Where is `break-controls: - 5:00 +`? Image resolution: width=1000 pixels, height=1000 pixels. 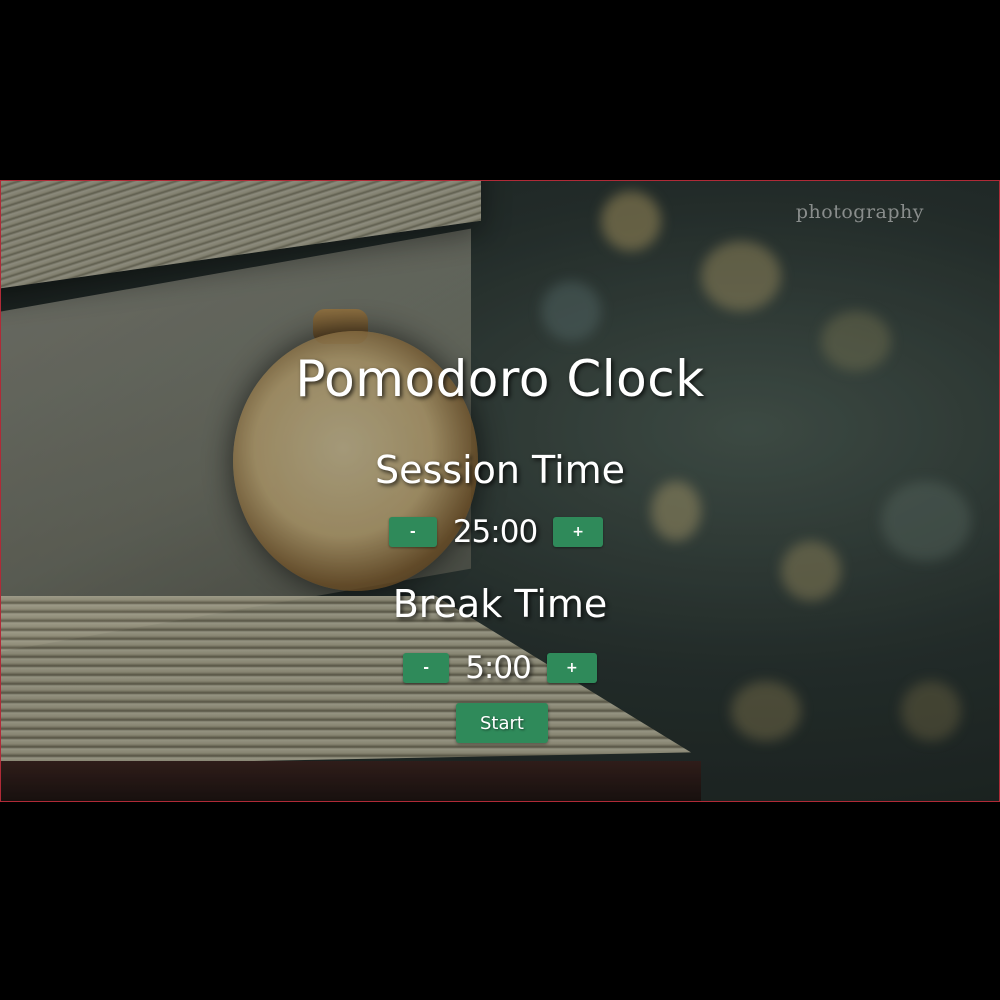
break-controls: - 5:00 + is located at coordinates (500, 668).